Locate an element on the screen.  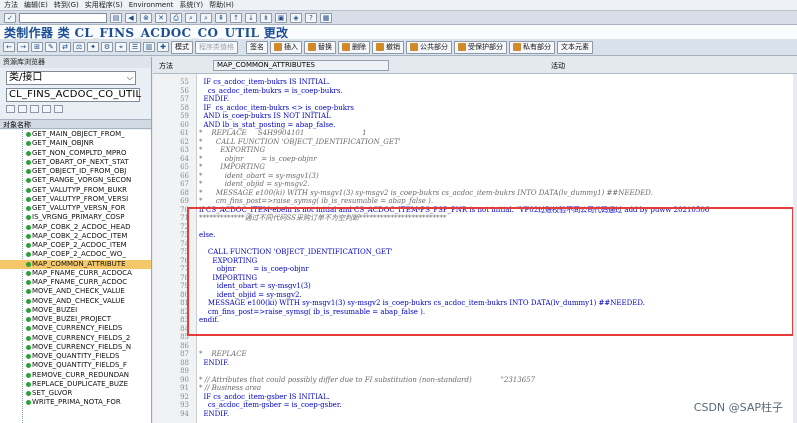
layout-icon: ▦ is located at coordinates (326, 17).